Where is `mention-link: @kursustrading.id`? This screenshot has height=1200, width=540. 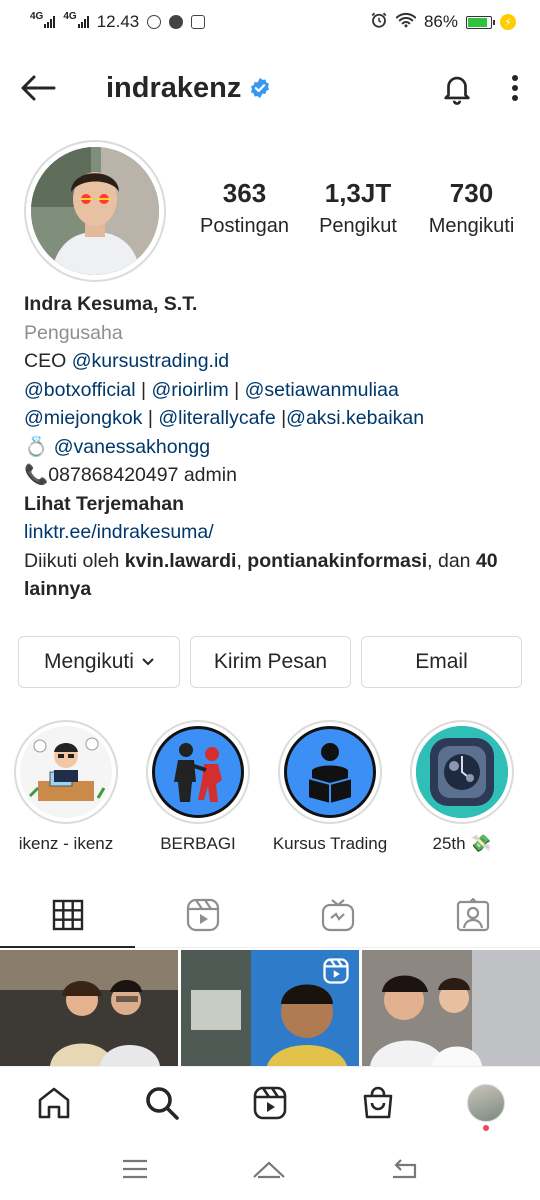
mention-link: @kursustrading.id is located at coordinates (150, 361).